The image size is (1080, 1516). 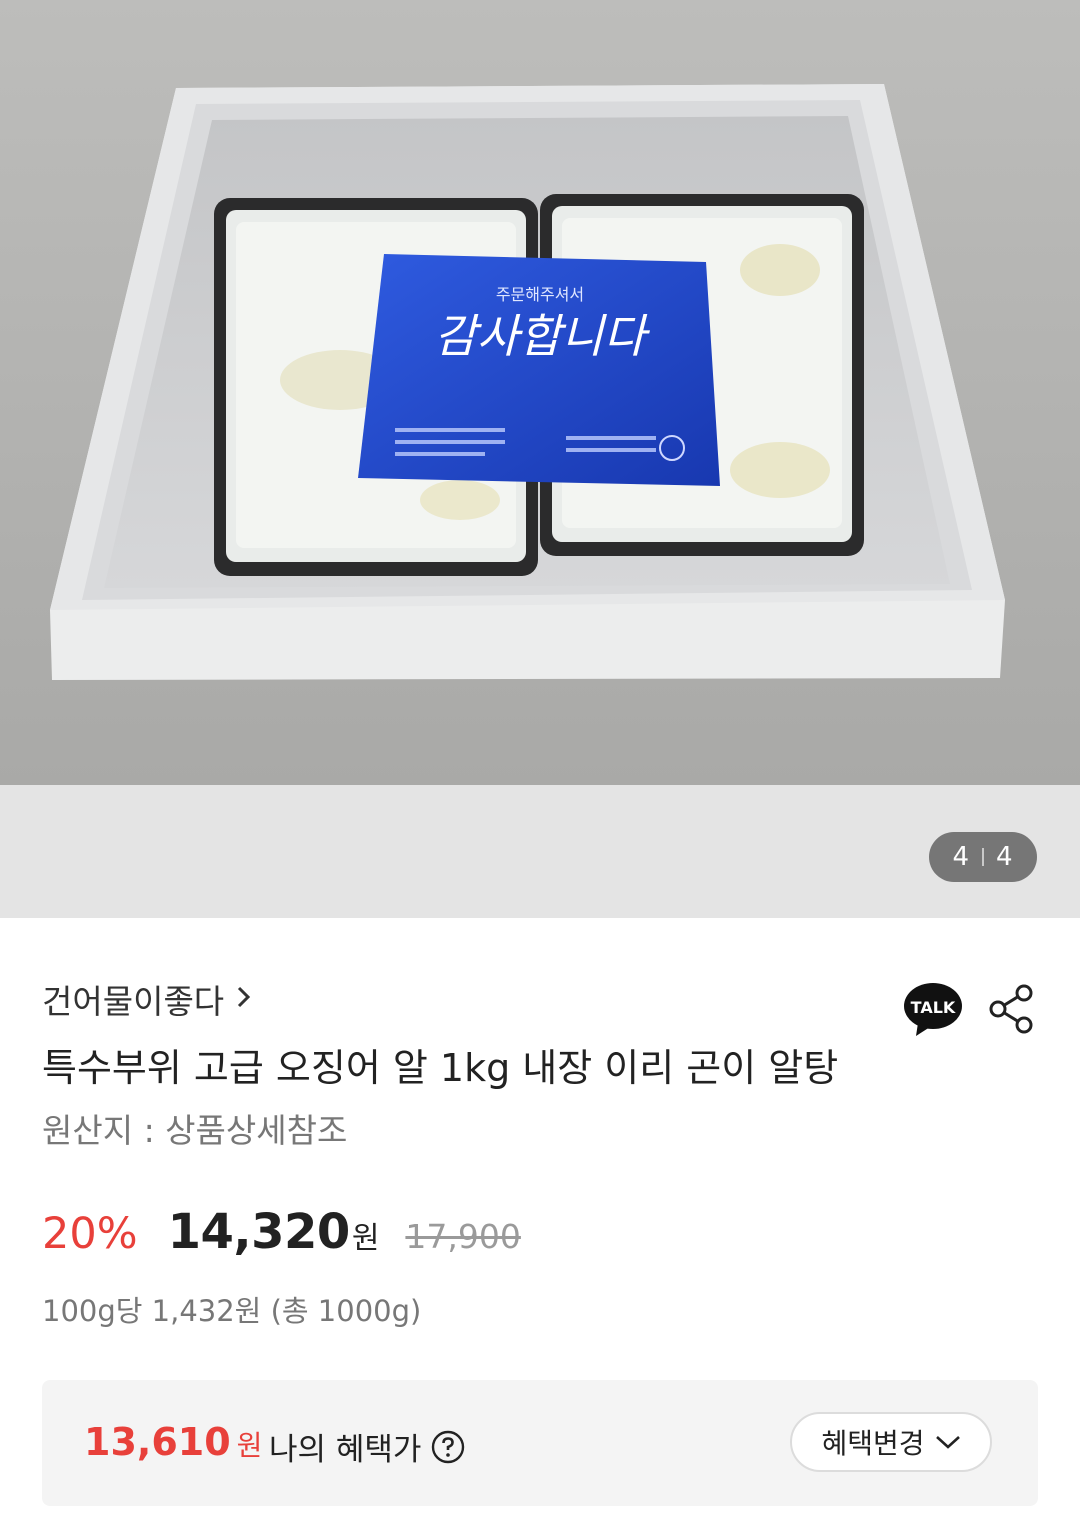 What do you see at coordinates (1011, 1009) in the screenshot?
I see `share-icon` at bounding box center [1011, 1009].